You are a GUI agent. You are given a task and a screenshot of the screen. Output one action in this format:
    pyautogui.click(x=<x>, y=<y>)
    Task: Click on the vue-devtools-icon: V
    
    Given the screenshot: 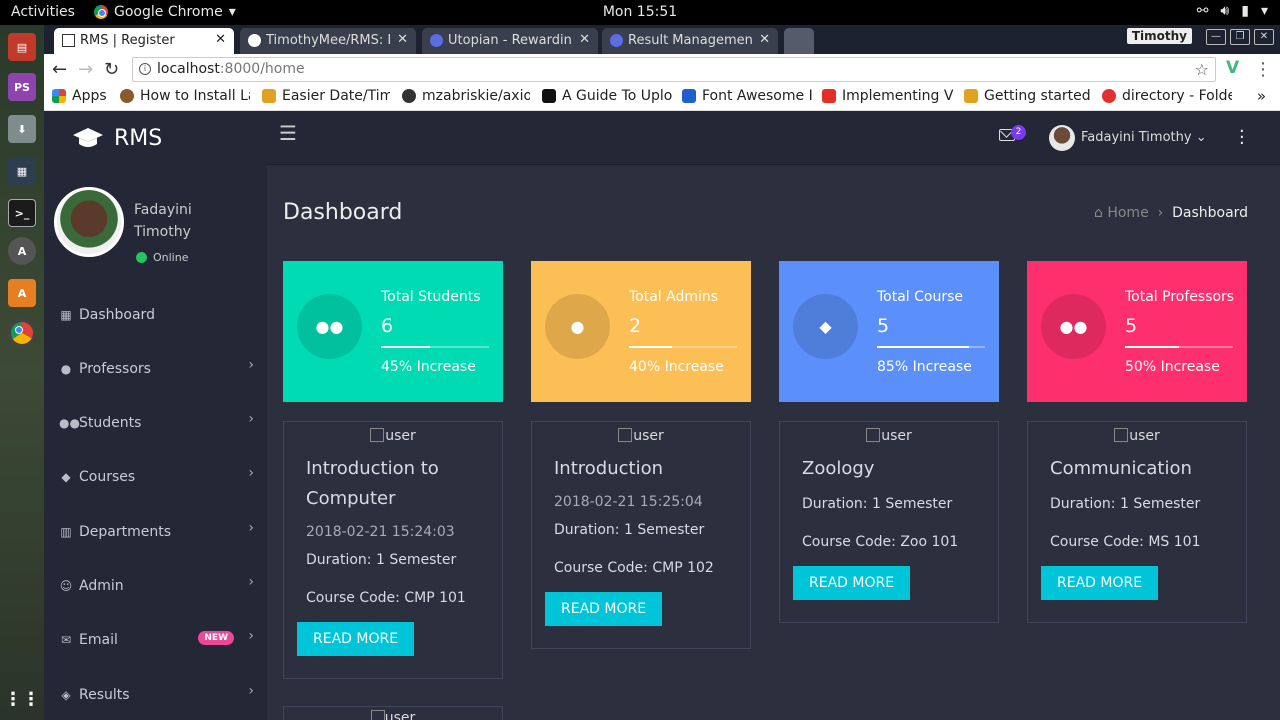 What is the action you would take?
    pyautogui.click(x=1232, y=68)
    